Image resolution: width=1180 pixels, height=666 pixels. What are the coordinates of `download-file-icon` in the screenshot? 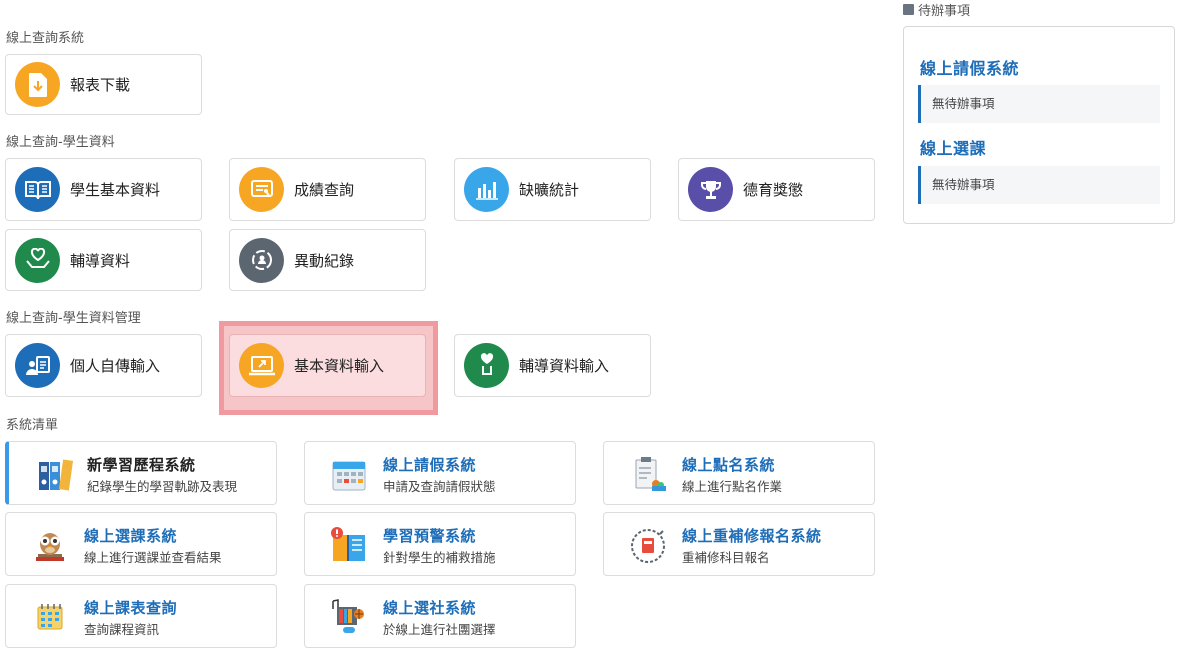 It's located at (37, 84).